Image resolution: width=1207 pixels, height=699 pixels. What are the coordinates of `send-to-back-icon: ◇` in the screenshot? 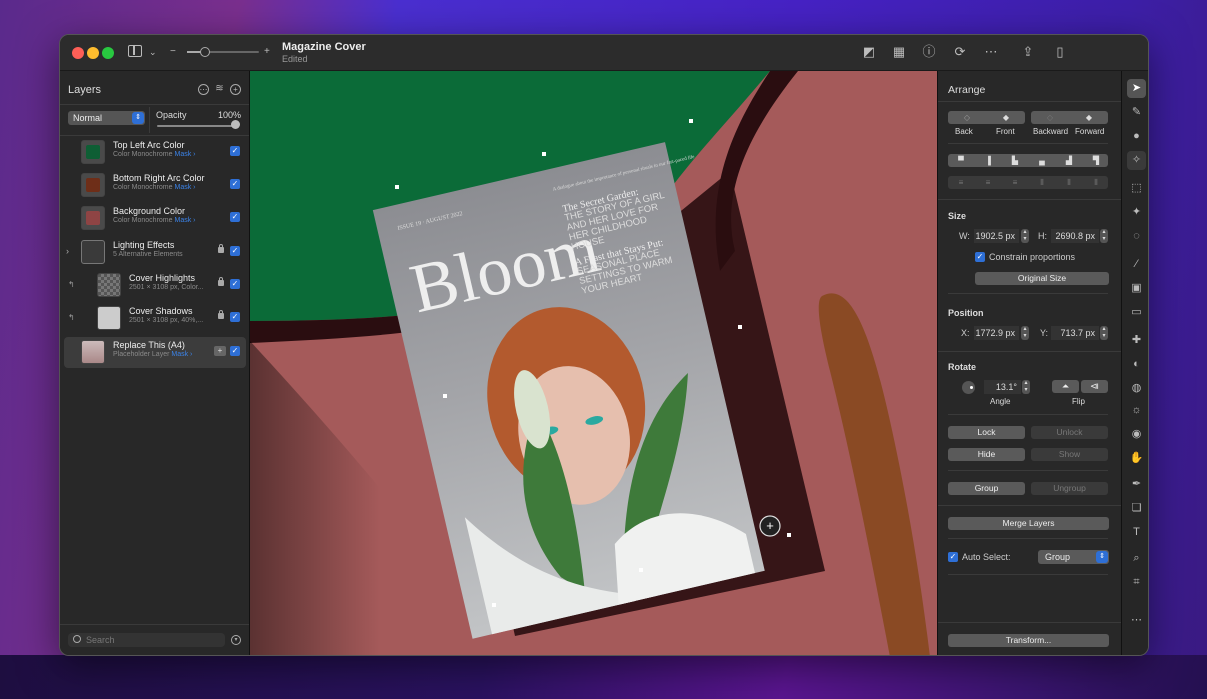 It's located at (967, 117).